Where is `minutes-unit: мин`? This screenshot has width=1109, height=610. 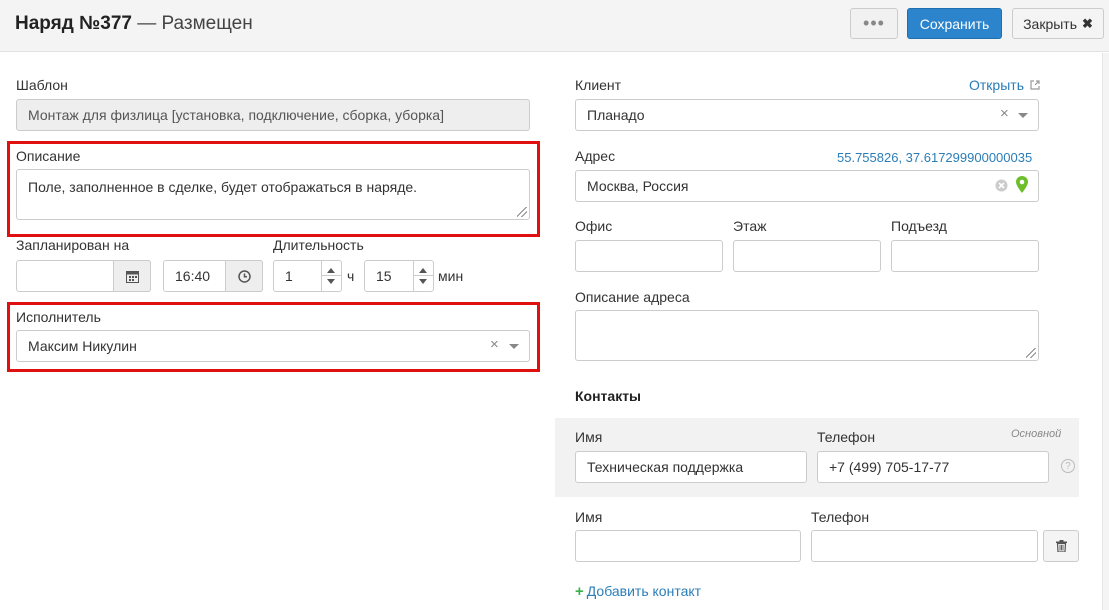
minutes-unit: мин is located at coordinates (451, 276).